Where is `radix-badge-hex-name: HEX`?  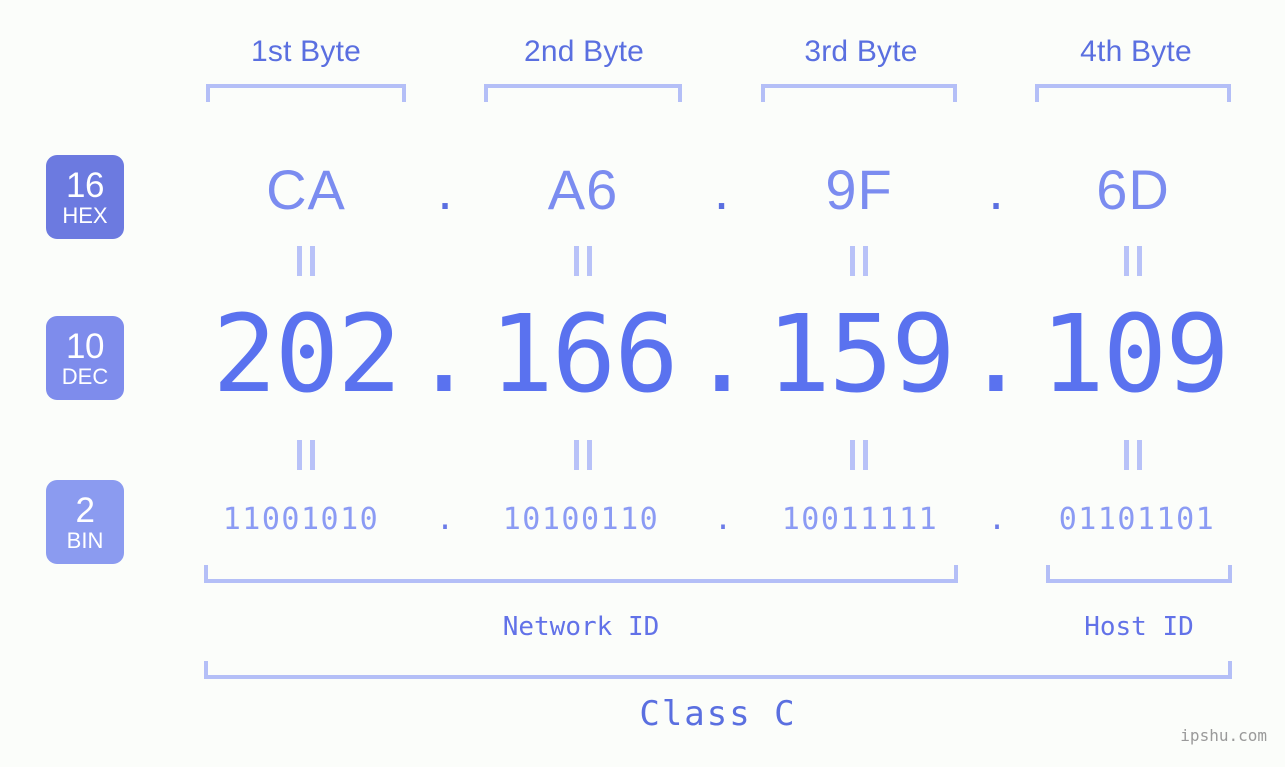 radix-badge-hex-name: HEX is located at coordinates (85, 215).